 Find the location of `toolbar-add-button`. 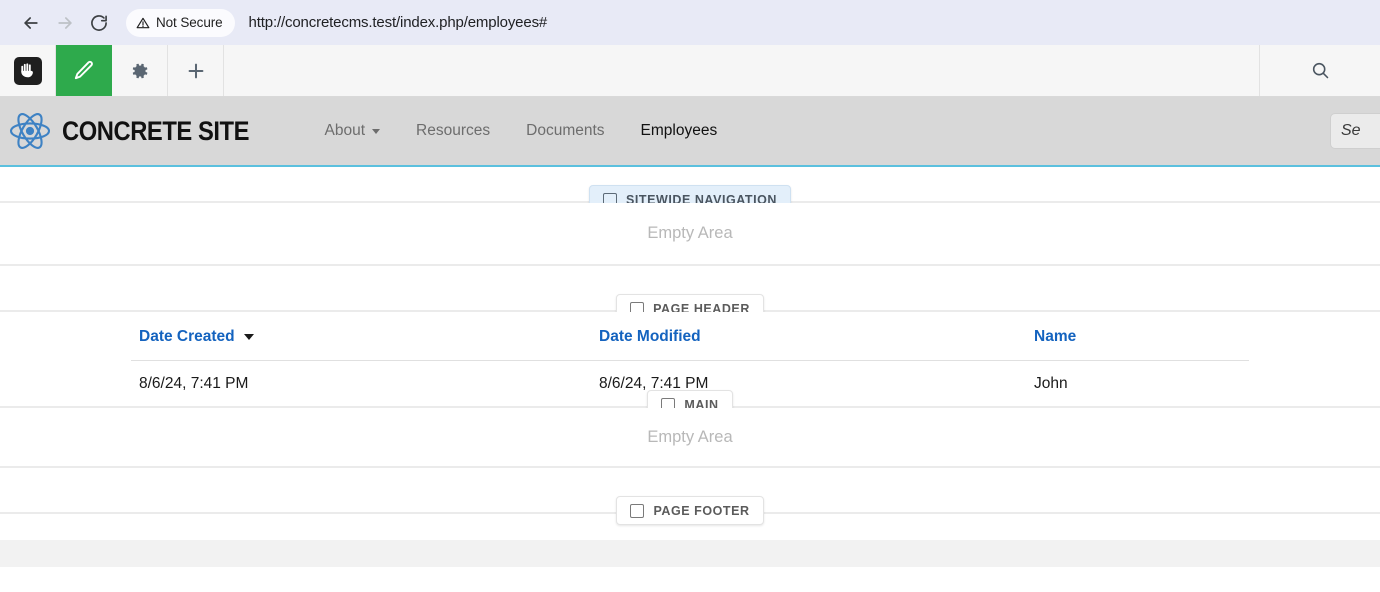

toolbar-add-button is located at coordinates (196, 70).